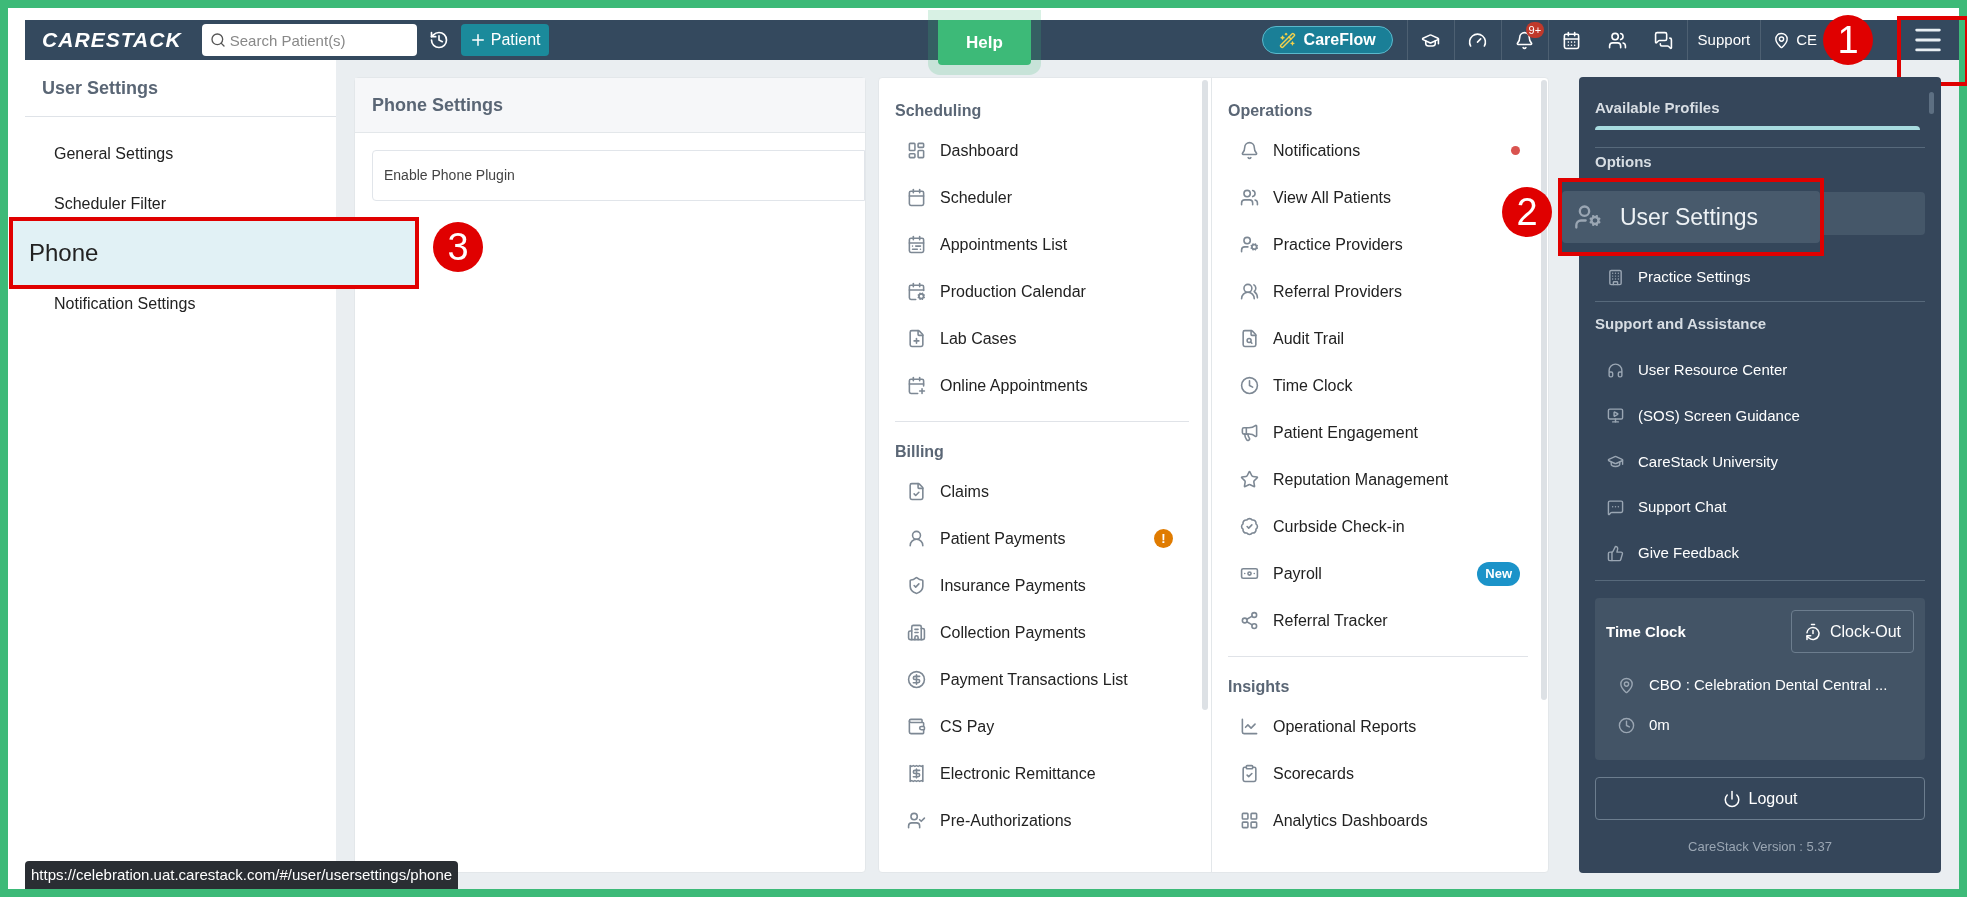  Describe the element at coordinates (1719, 416) in the screenshot. I see `support-item: (SOS) Screen Guidance` at that location.